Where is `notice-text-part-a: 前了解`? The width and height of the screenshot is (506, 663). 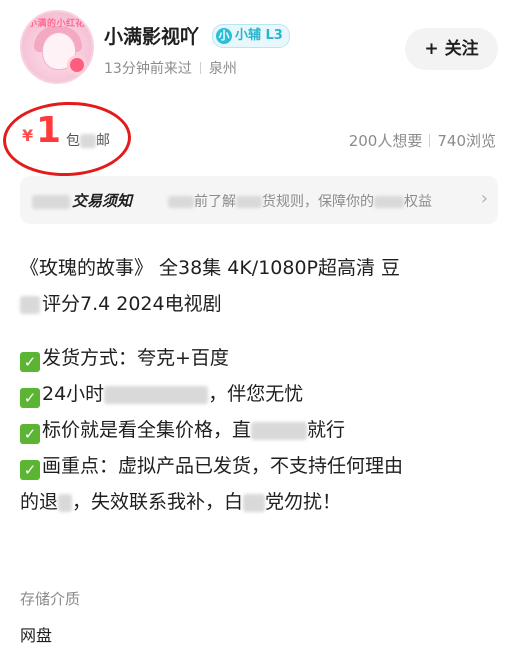
notice-text-part-a: 前了解 is located at coordinates (215, 202).